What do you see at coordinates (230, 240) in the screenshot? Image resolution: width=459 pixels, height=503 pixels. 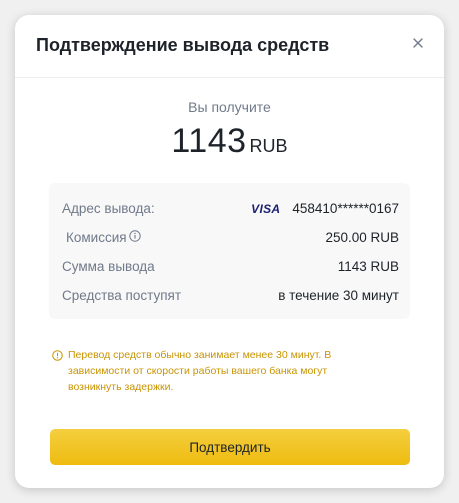 I see `detail-row-fee: Комиссия 250.00 RUB` at bounding box center [230, 240].